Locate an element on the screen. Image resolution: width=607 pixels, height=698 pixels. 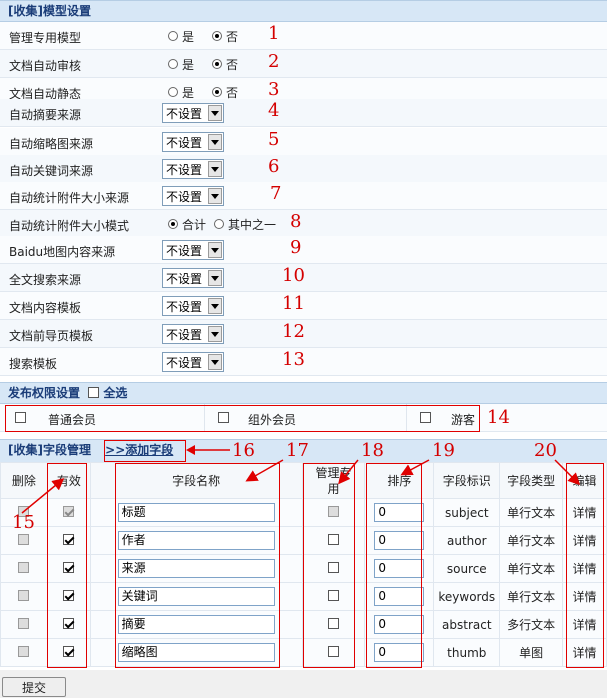
annotation-number: 15 is located at coordinates (23, 522).